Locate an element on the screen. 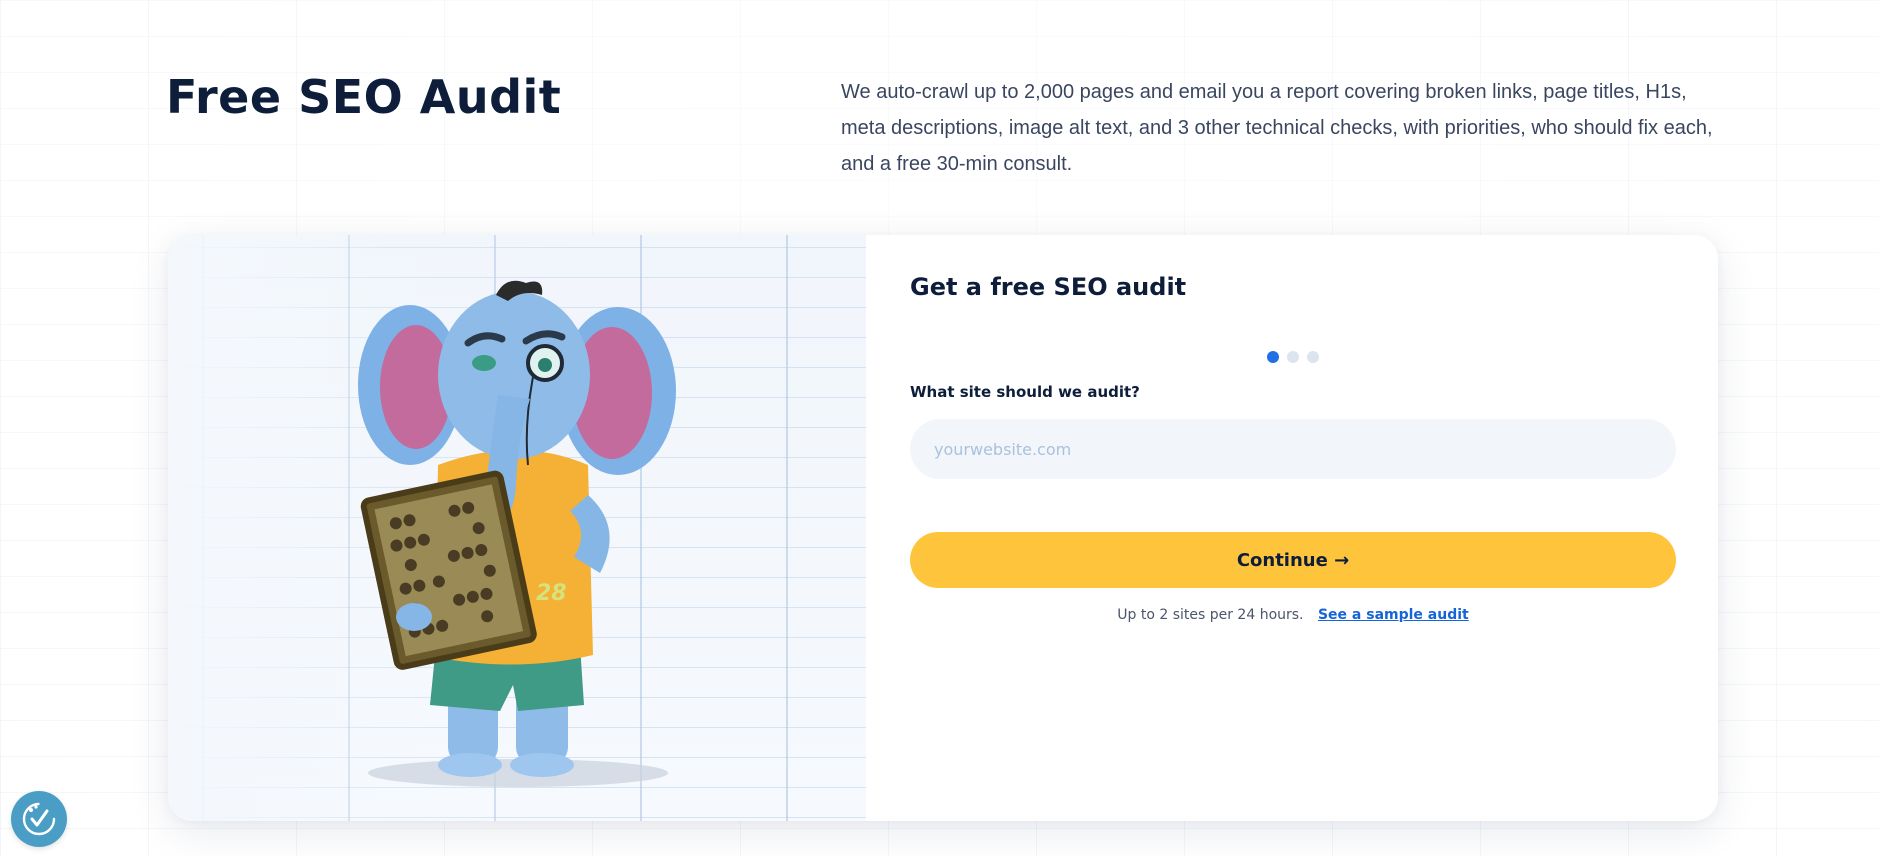 The height and width of the screenshot is (856, 1879). site-url-input is located at coordinates (1293, 449).